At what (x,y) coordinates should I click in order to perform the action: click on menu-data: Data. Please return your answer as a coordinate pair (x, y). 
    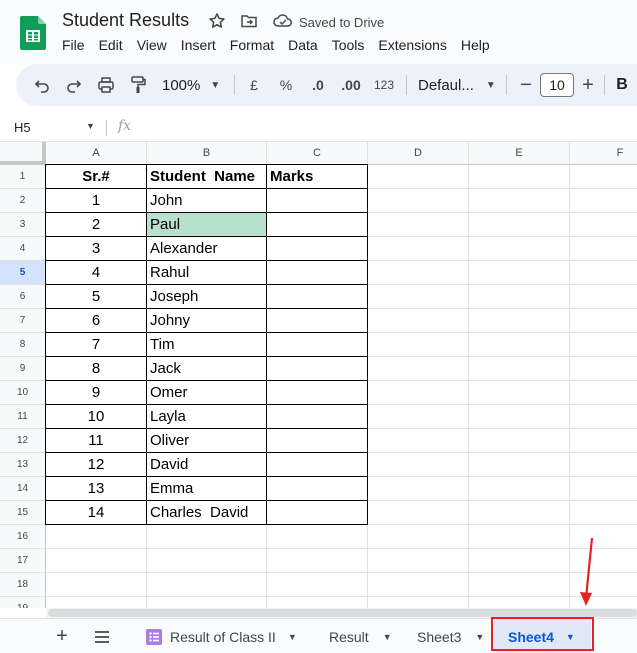
    Looking at the image, I should click on (303, 45).